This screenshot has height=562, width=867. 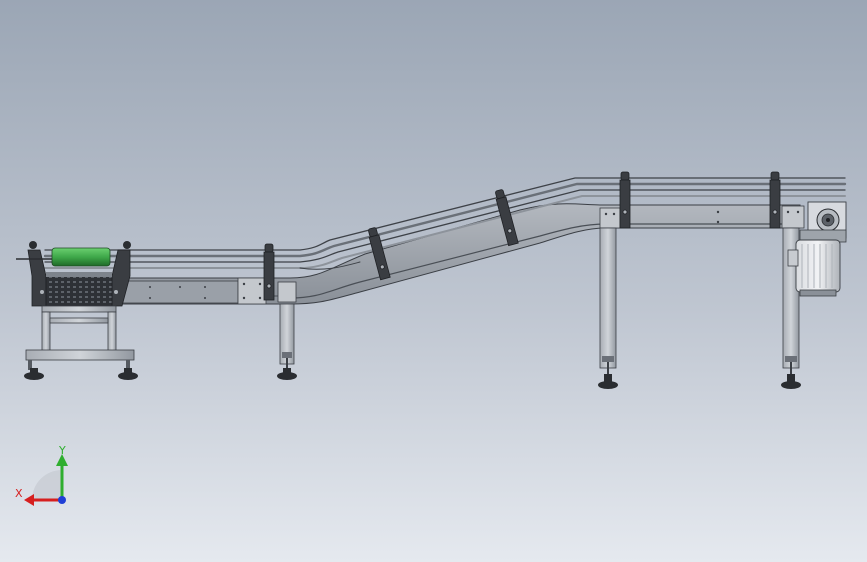 I want to click on y-axis-label: Y, so click(x=62, y=450).